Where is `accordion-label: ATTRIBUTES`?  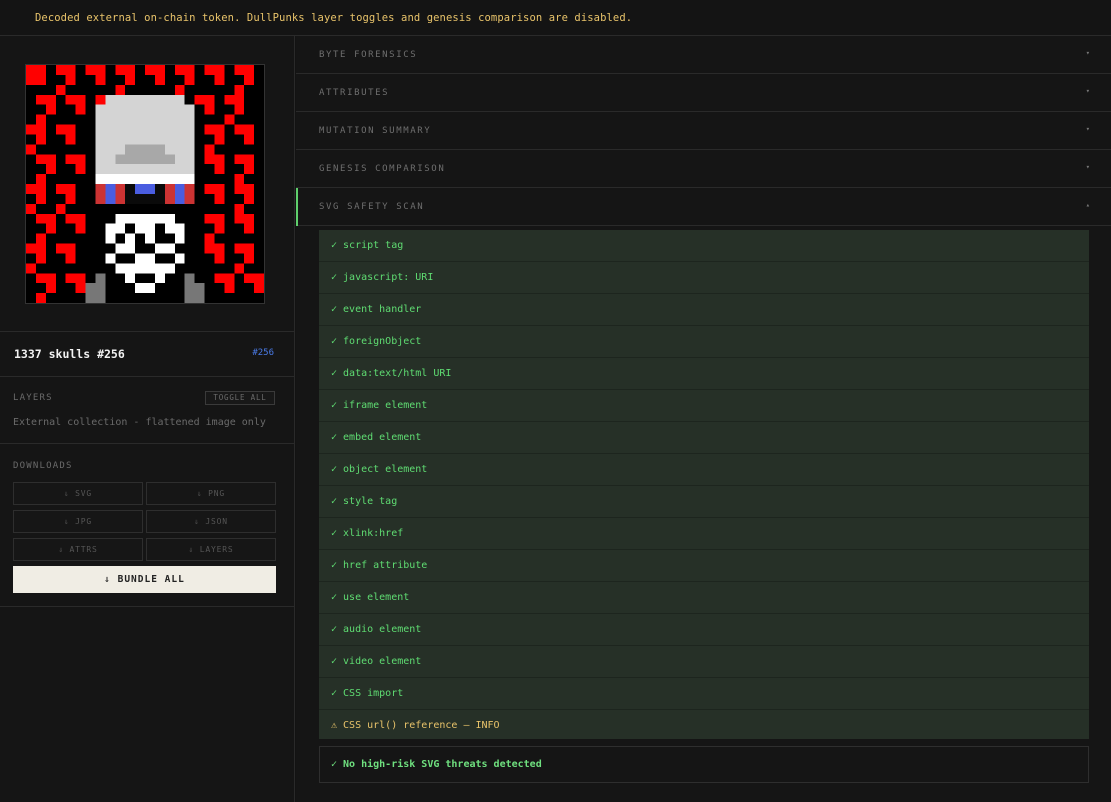
accordion-label: ATTRIBUTES is located at coordinates (354, 93).